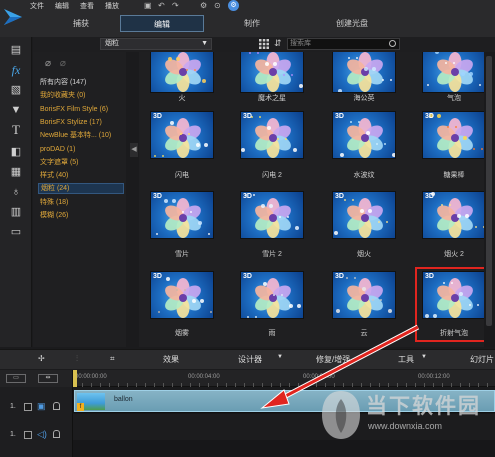 Image resolution: width=495 pixels, height=457 pixels. I want to click on chapter-icon: ▥, so click(16, 212).